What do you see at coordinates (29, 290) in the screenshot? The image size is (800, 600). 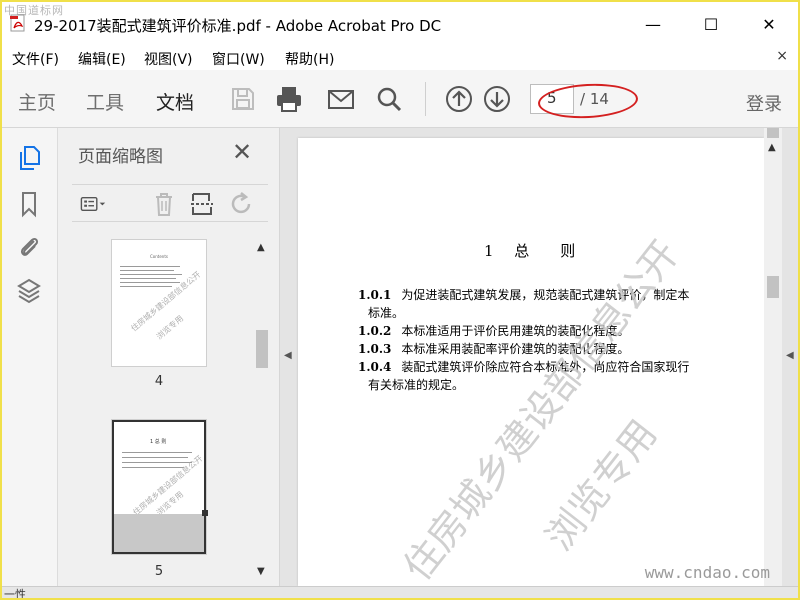 I see `layers-icon` at bounding box center [29, 290].